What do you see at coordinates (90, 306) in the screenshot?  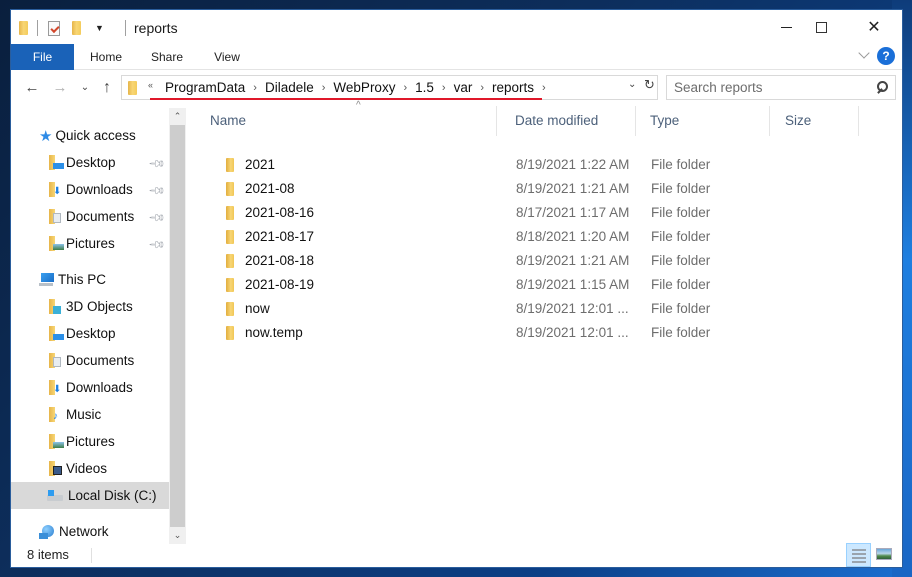 I see `sidebar-item-3d-objects: 3D Objects` at bounding box center [90, 306].